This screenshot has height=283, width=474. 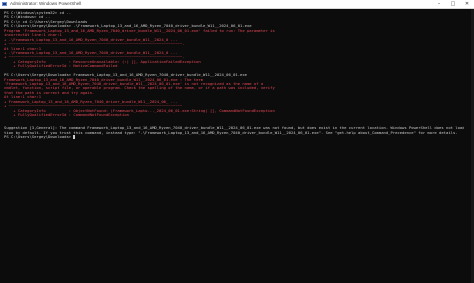 I want to click on console-line-text: PS C:\> cd C:\Users\Sergey\Downloads, so click(x=46, y=21).